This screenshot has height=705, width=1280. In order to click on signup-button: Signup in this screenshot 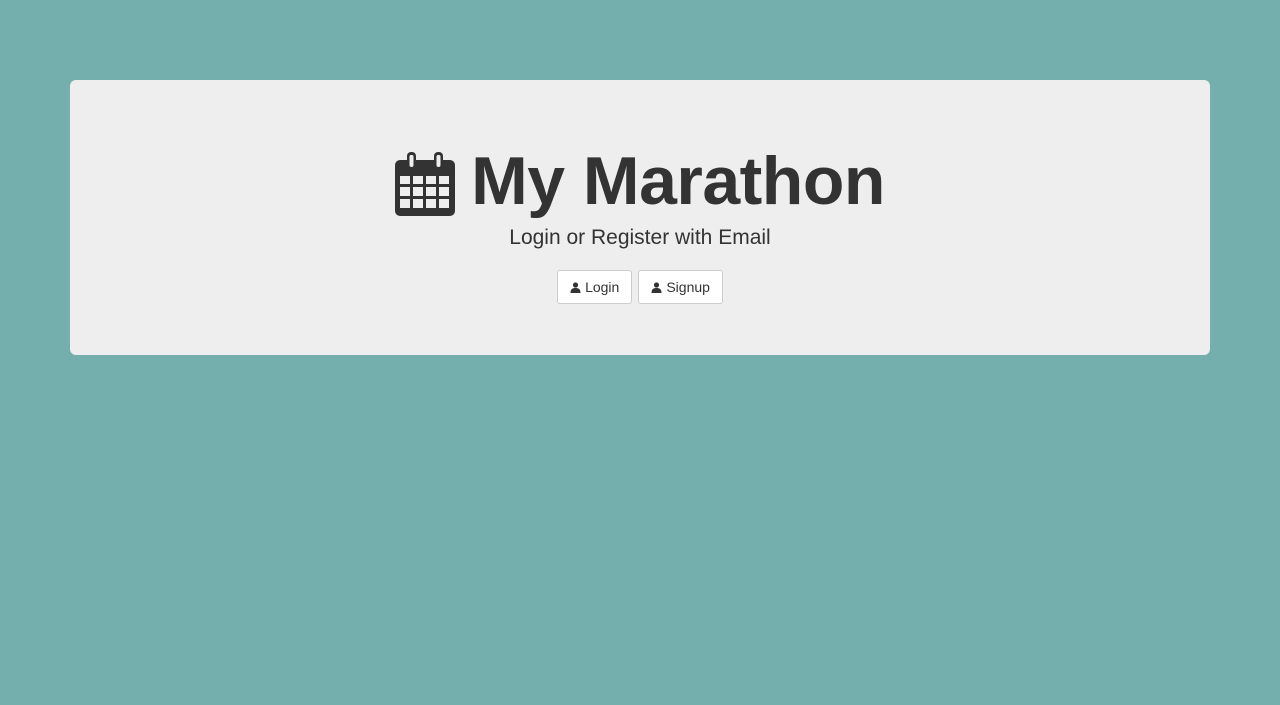, I will do `click(680, 287)`.